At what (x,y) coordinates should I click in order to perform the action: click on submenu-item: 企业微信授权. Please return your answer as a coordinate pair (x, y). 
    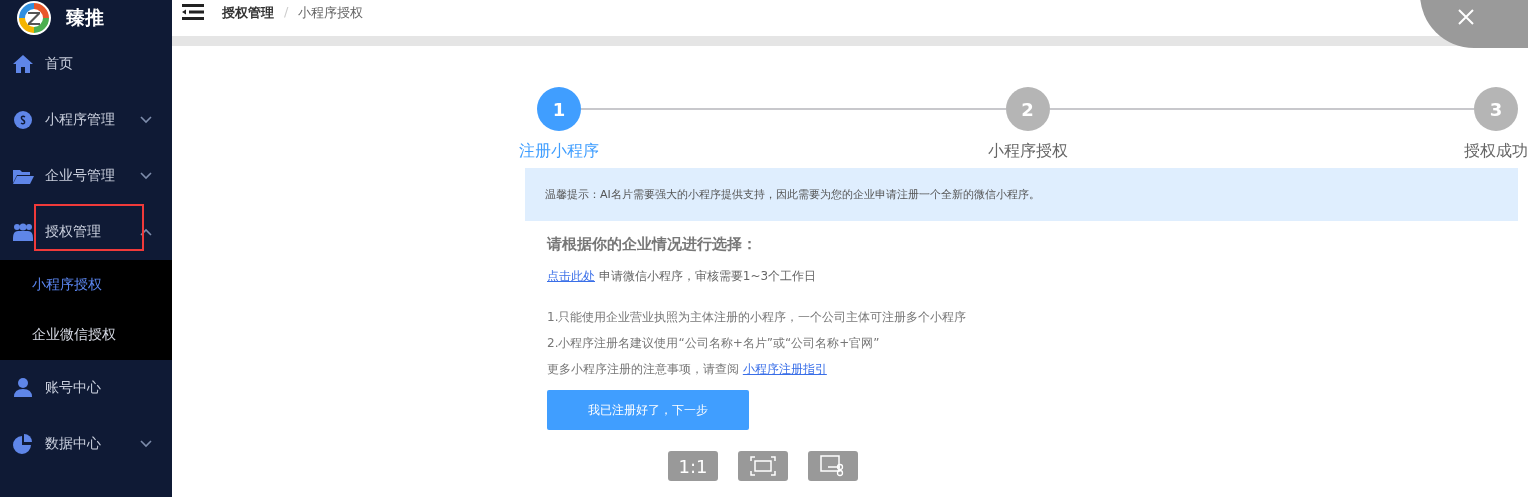
    Looking at the image, I should click on (86, 335).